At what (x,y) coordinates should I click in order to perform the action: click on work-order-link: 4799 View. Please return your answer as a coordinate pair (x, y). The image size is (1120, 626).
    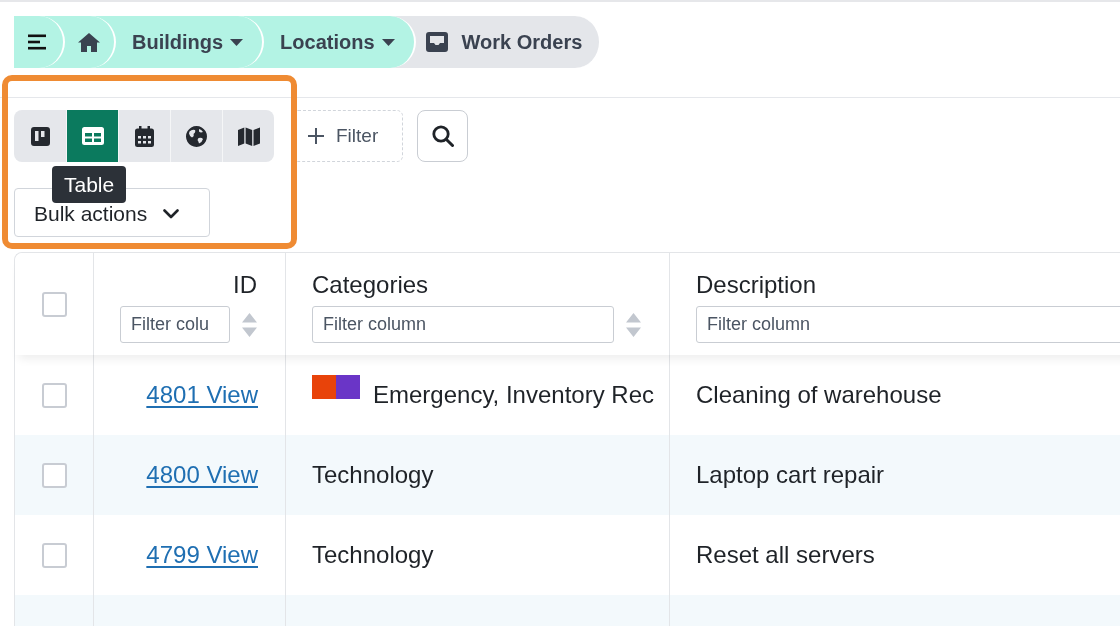
    Looking at the image, I should click on (202, 555).